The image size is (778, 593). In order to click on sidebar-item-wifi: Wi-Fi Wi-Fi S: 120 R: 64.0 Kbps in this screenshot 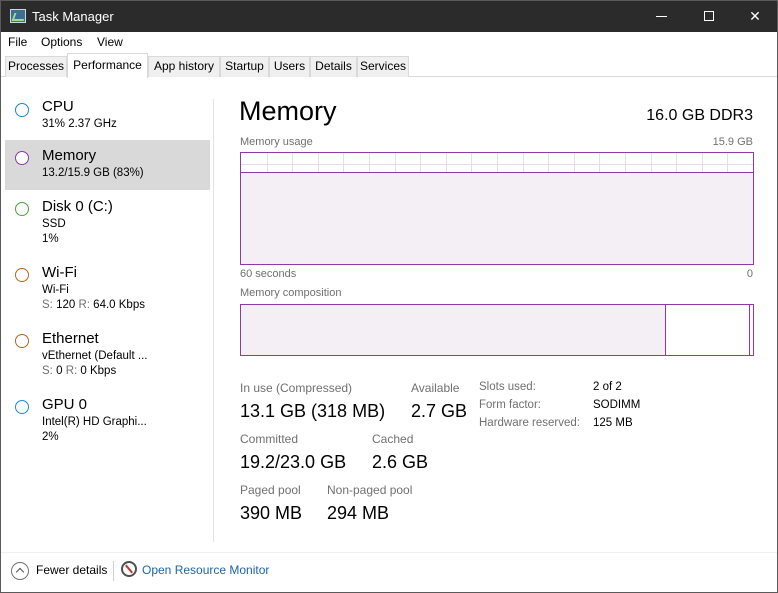, I will do `click(107, 288)`.